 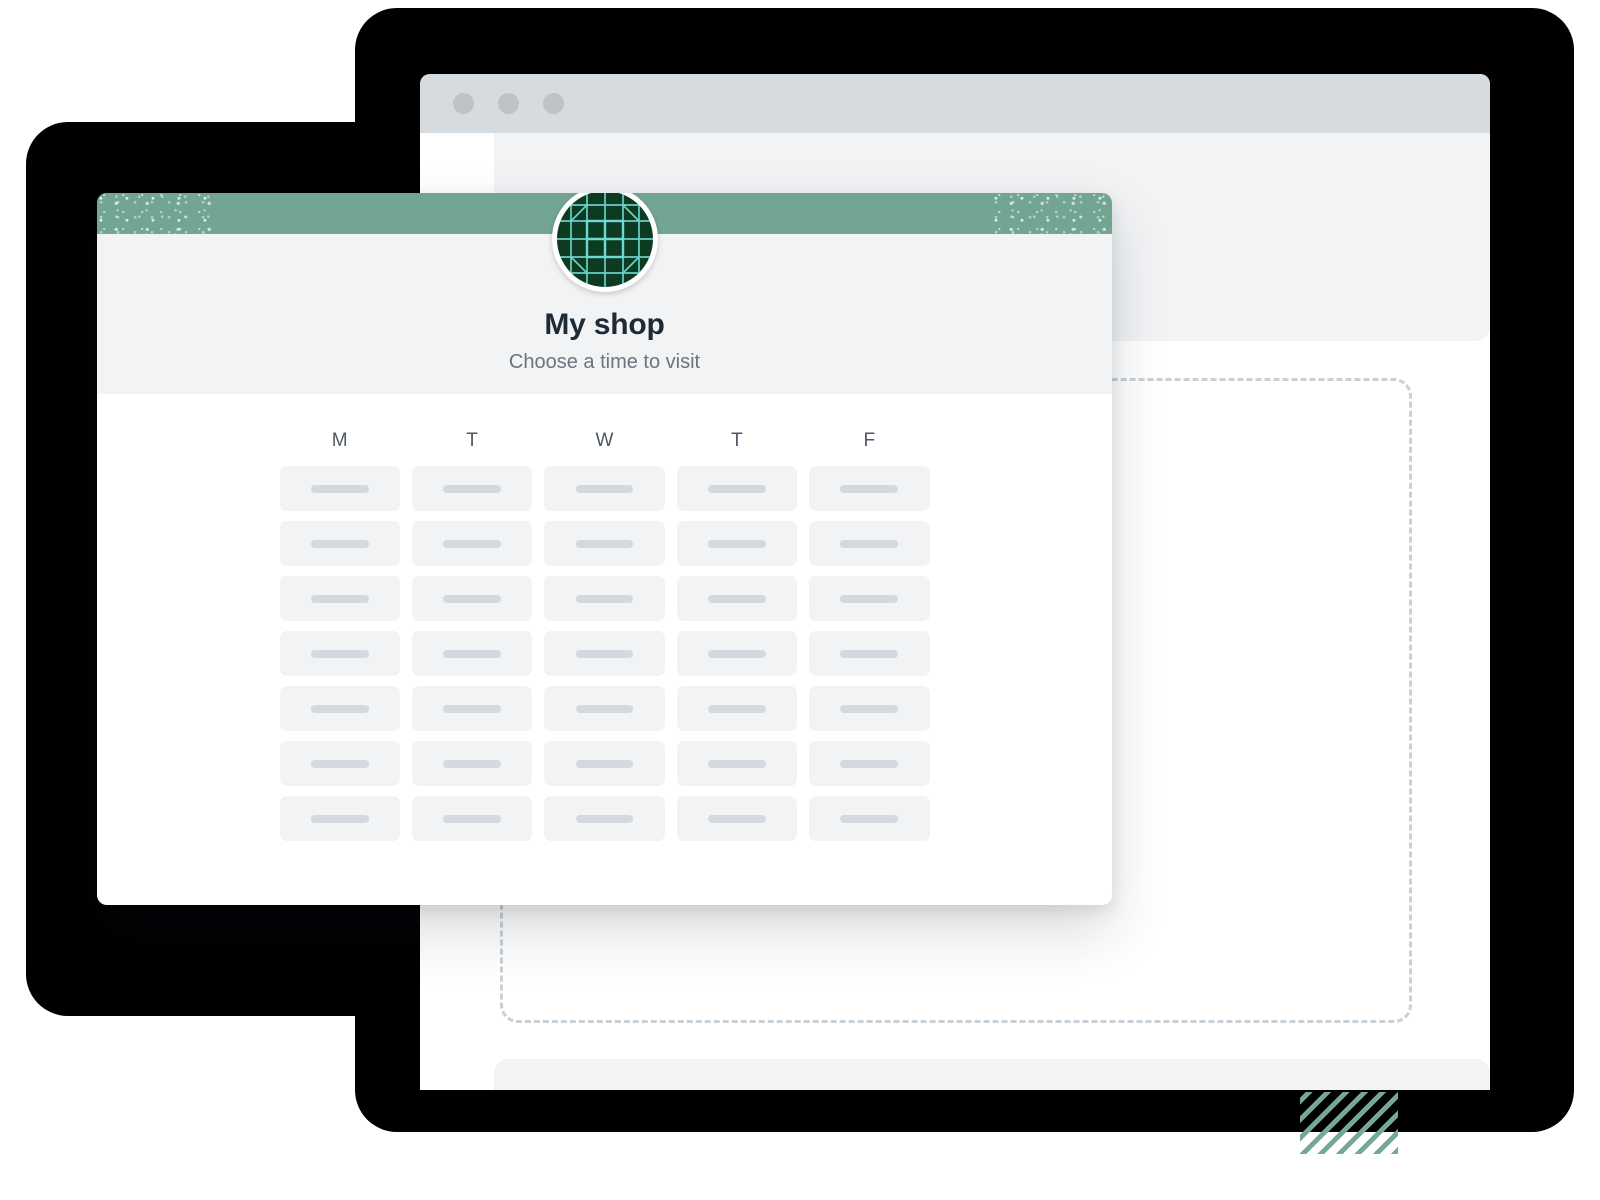 What do you see at coordinates (992, 1074) in the screenshot?
I see `bottom-panel-placeholder` at bounding box center [992, 1074].